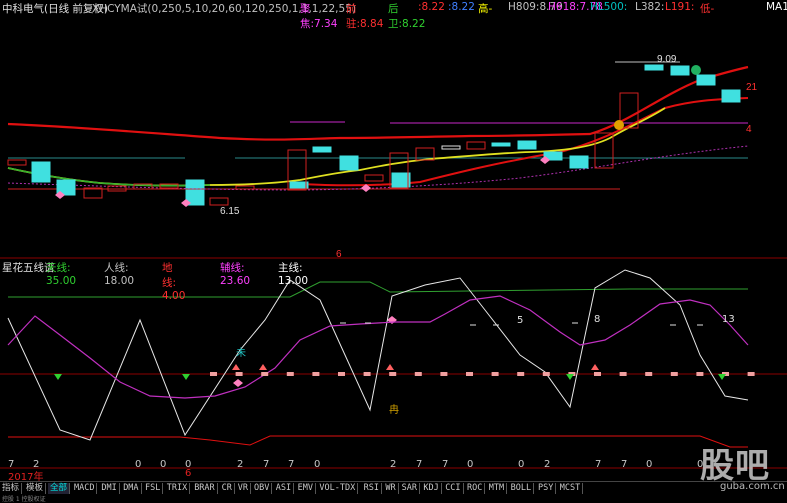  Describe the element at coordinates (522, 488) in the screenshot. I see `tab-boll: BOLL` at that location.